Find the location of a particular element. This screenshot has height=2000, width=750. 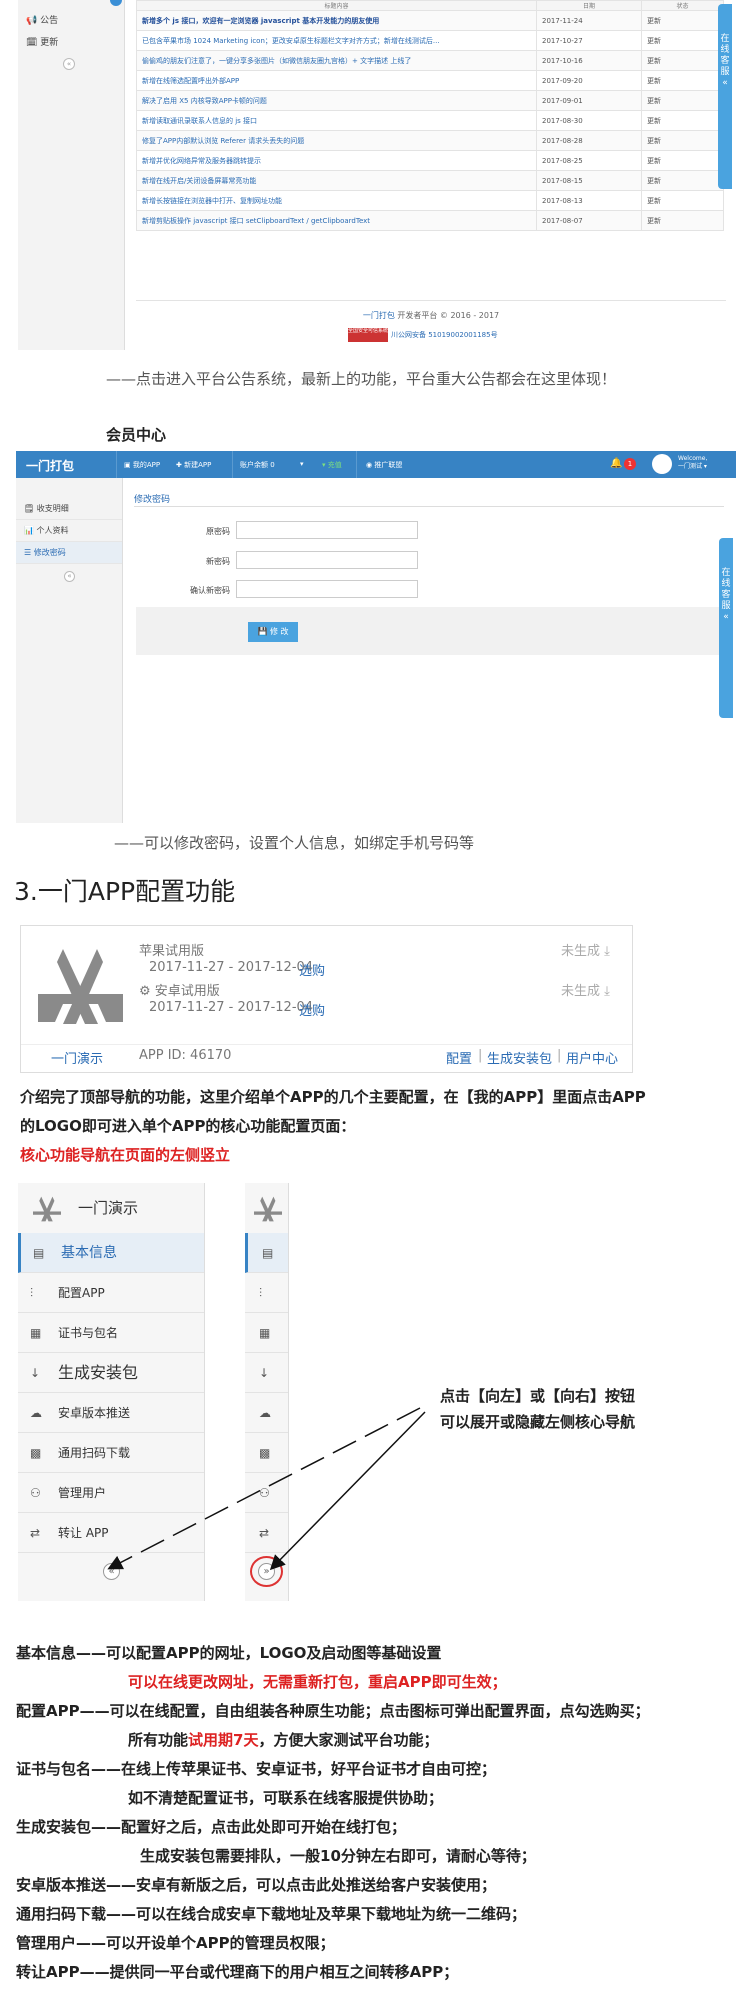

note-line: 点击【向左】或【向右】按钮 is located at coordinates (538, 1396).